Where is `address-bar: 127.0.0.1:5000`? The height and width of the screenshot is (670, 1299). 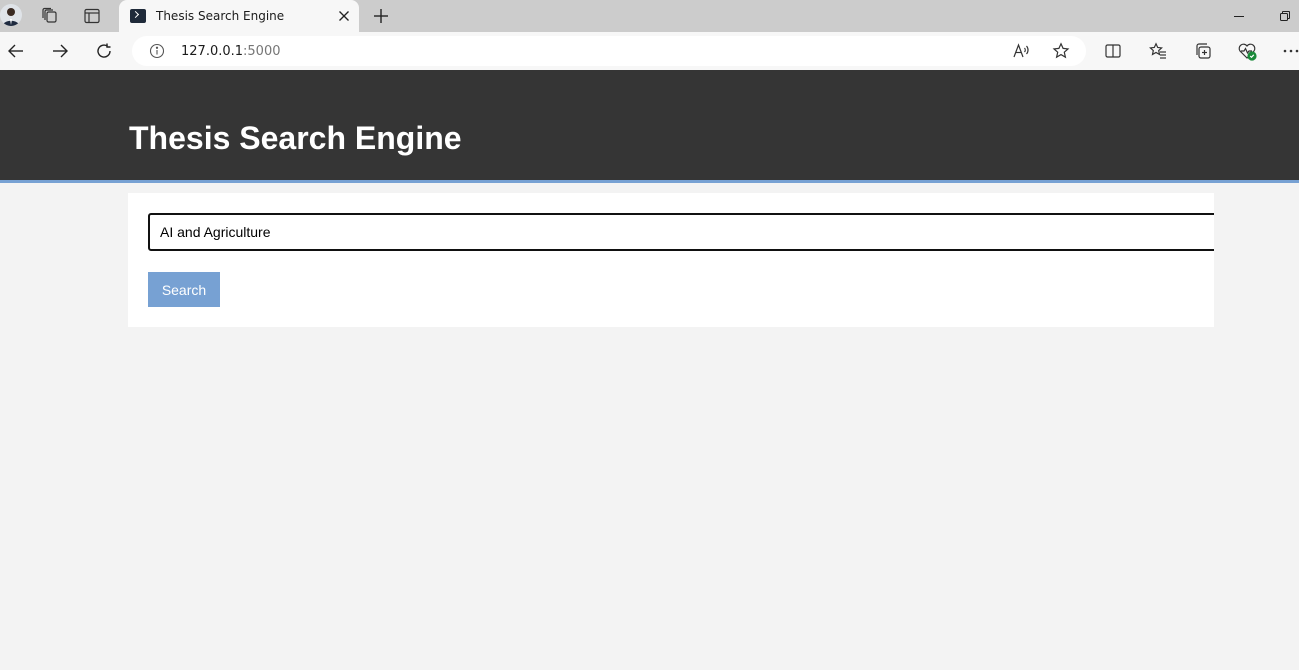
address-bar: 127.0.0.1:5000 is located at coordinates (609, 51).